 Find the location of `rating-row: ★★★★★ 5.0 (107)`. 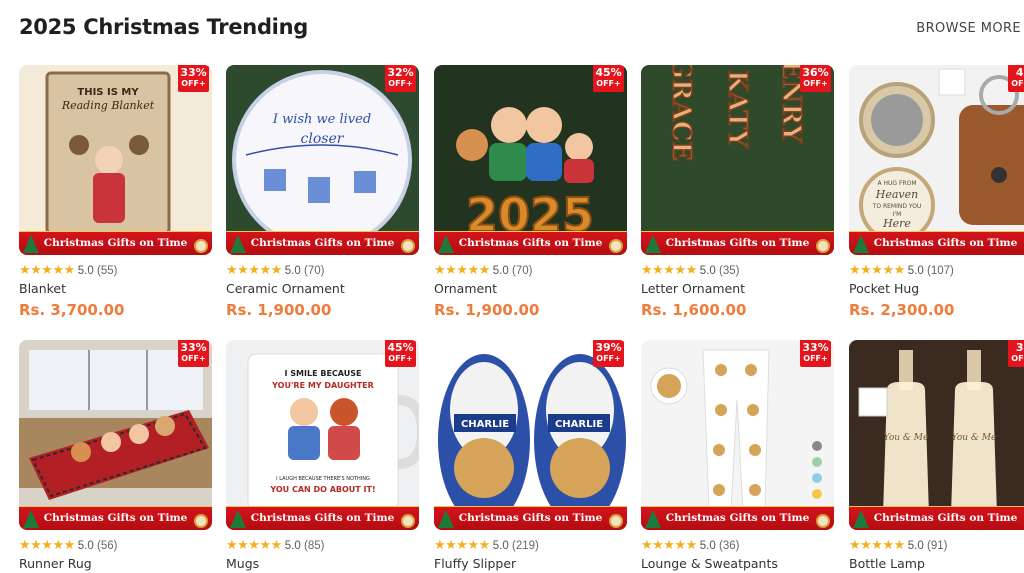

rating-row: ★★★★★ 5.0 (107) is located at coordinates (901, 269).